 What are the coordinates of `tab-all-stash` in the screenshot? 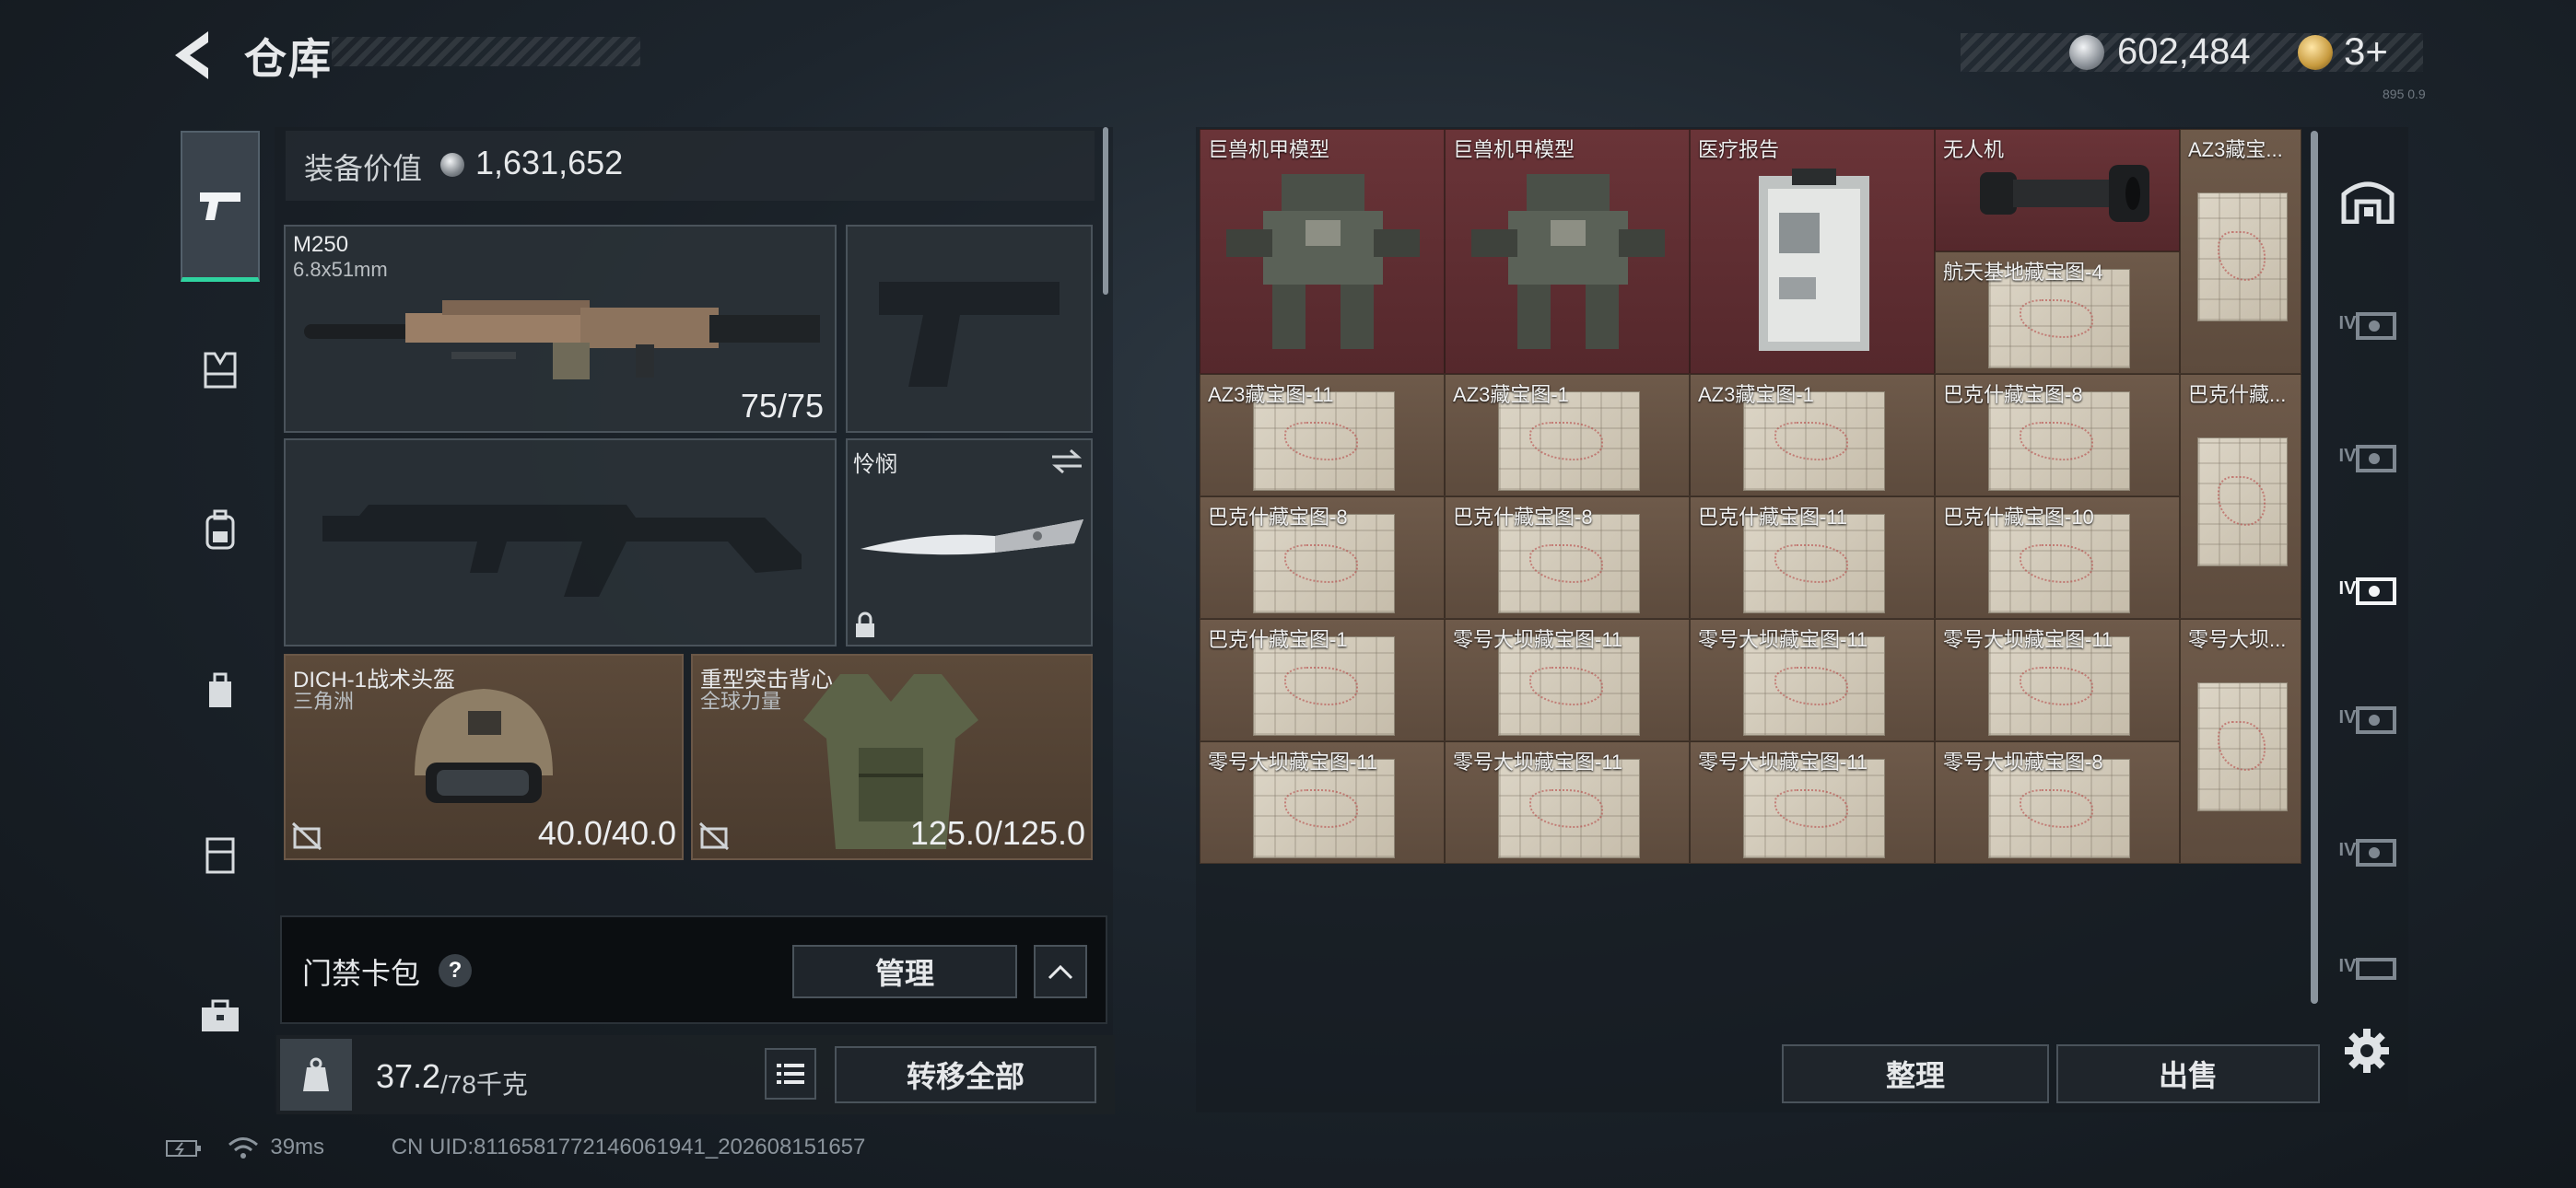 It's located at (2368, 198).